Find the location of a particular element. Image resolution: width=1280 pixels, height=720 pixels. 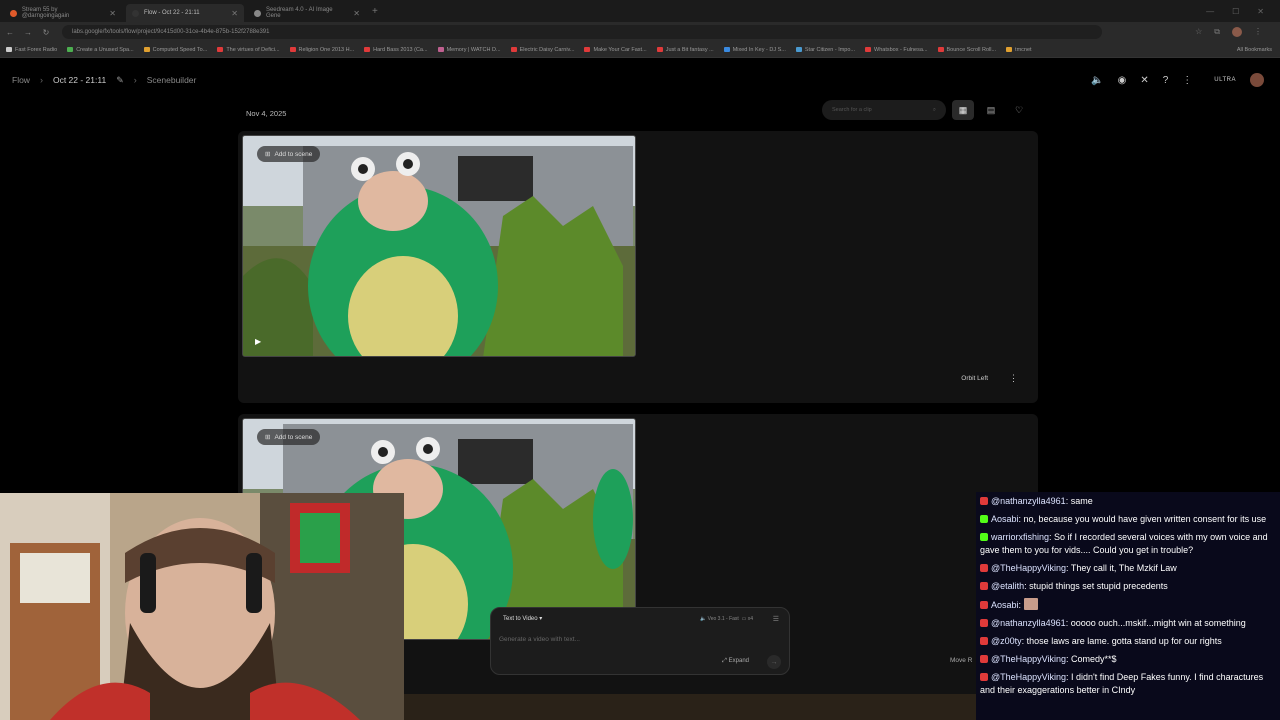

window-controls: — ☐ ✕ is located at coordinates (1243, 11).